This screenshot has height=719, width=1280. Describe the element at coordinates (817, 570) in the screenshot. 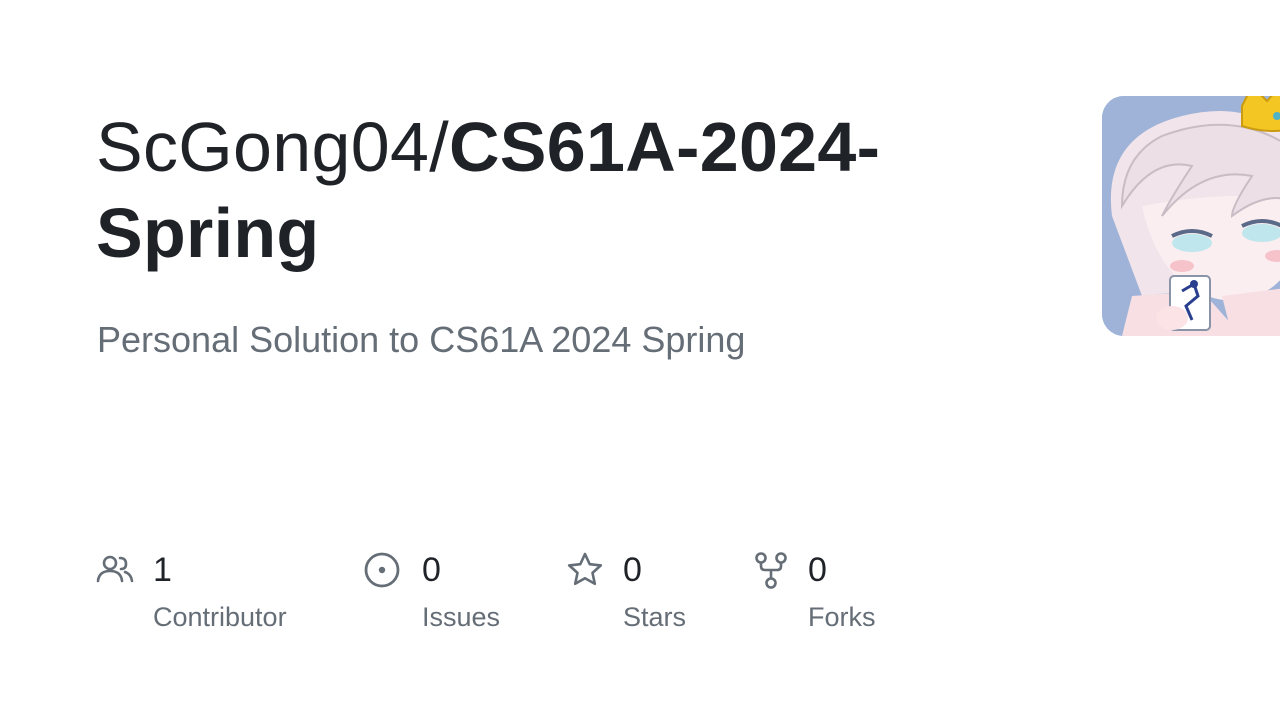

I see `forks-count: 0` at that location.